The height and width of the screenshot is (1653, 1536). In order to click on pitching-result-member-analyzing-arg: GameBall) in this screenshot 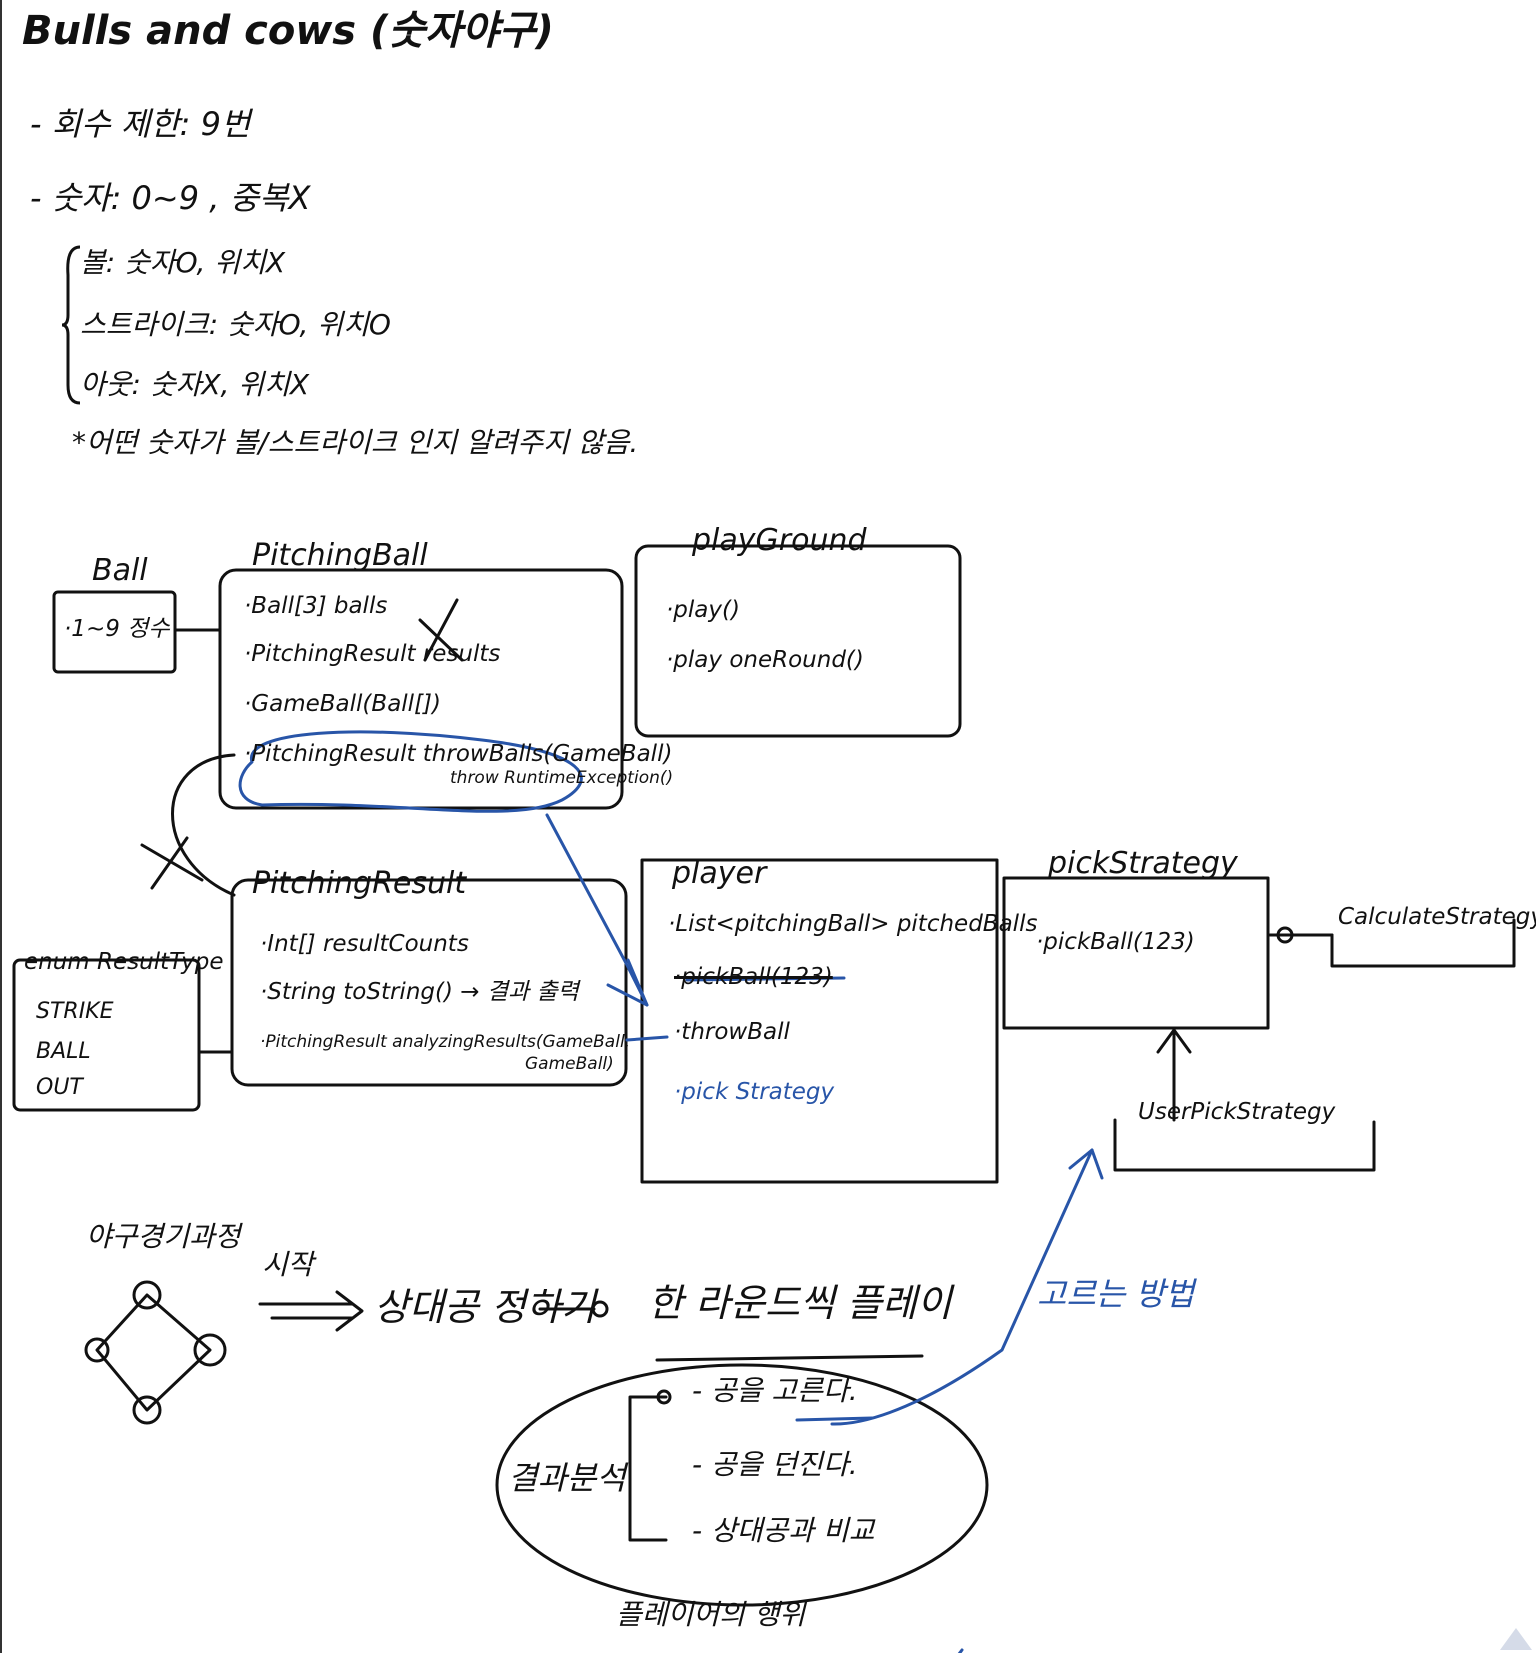, I will do `click(569, 1064)`.